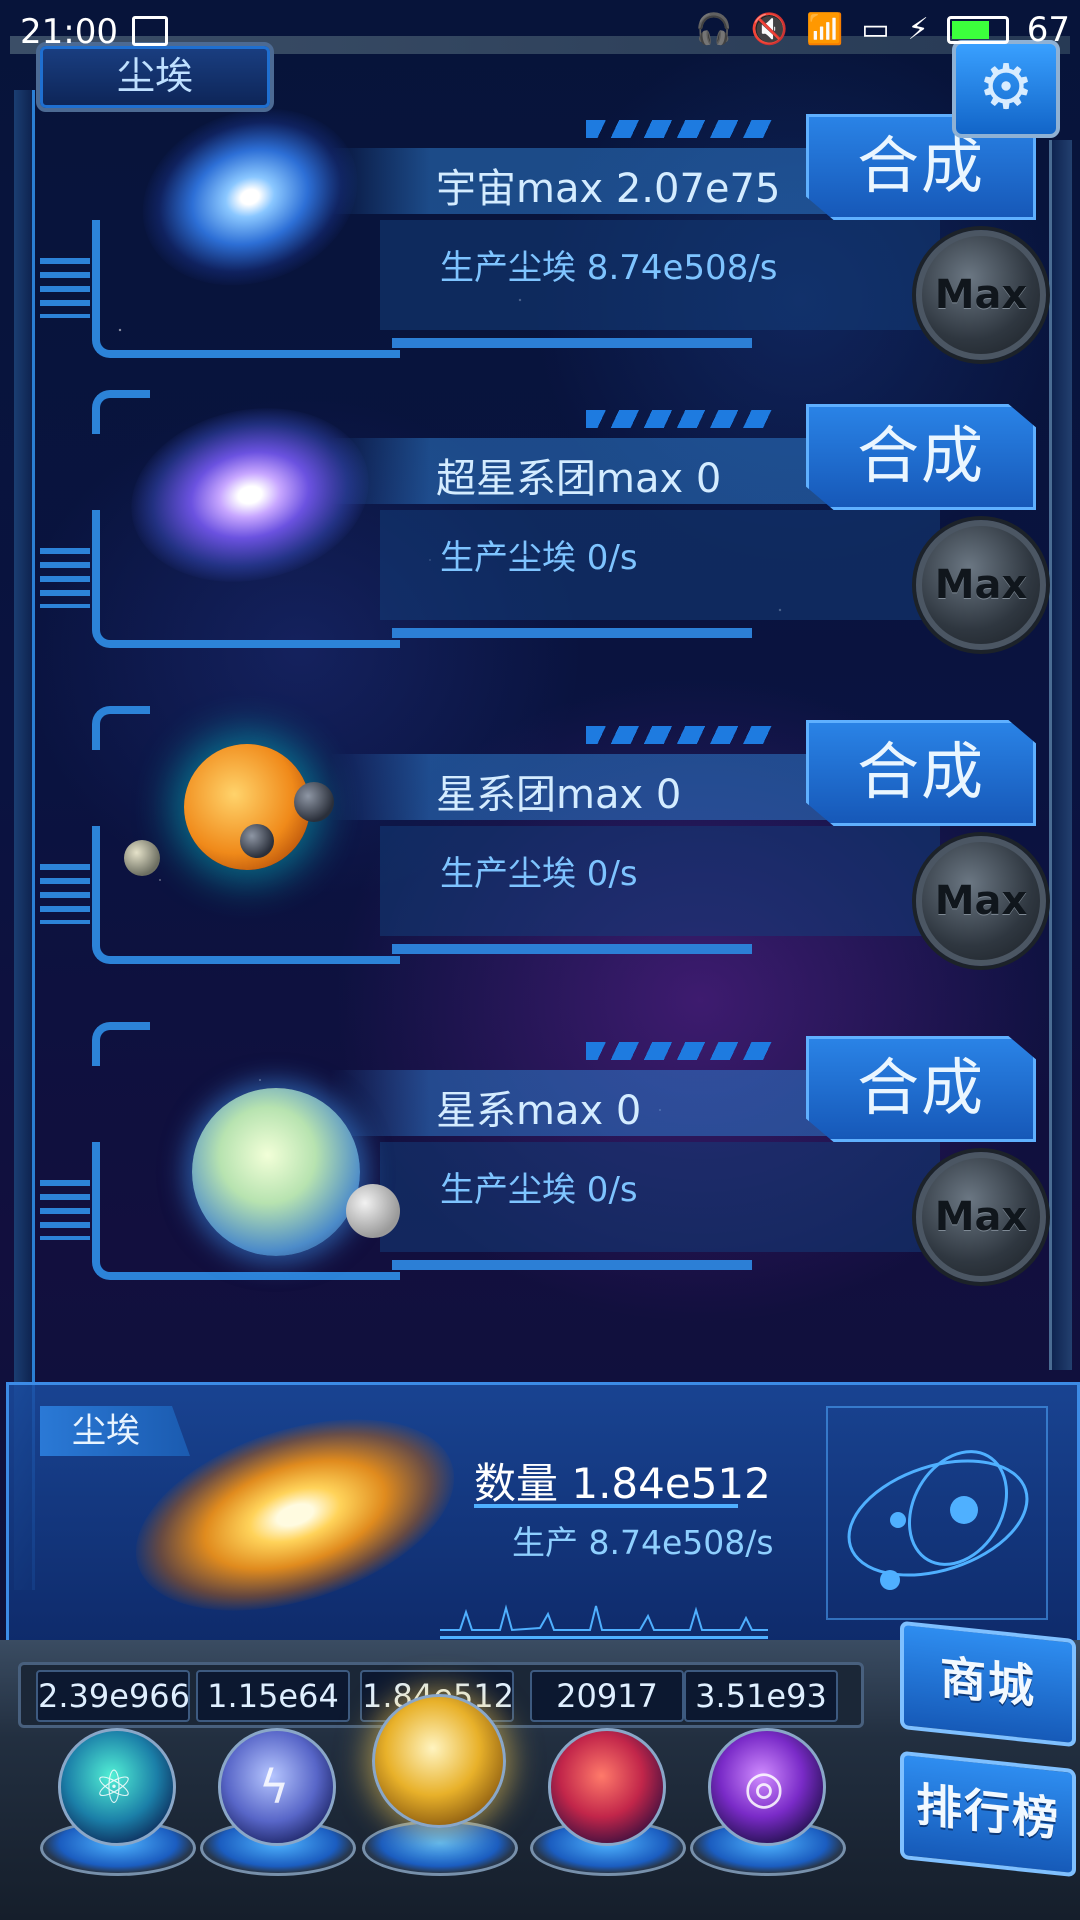 The height and width of the screenshot is (1920, 1080). What do you see at coordinates (559, 795) in the screenshot?
I see `item-title: 星系团max 0` at bounding box center [559, 795].